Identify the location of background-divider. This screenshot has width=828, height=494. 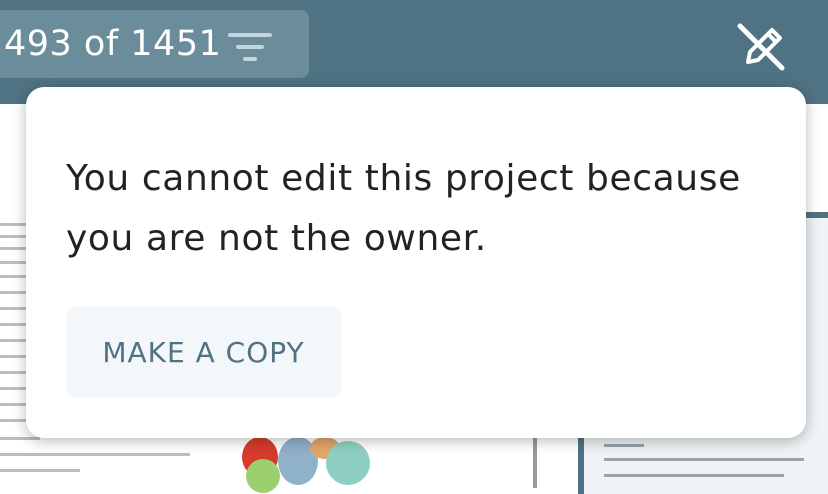
(535, 459).